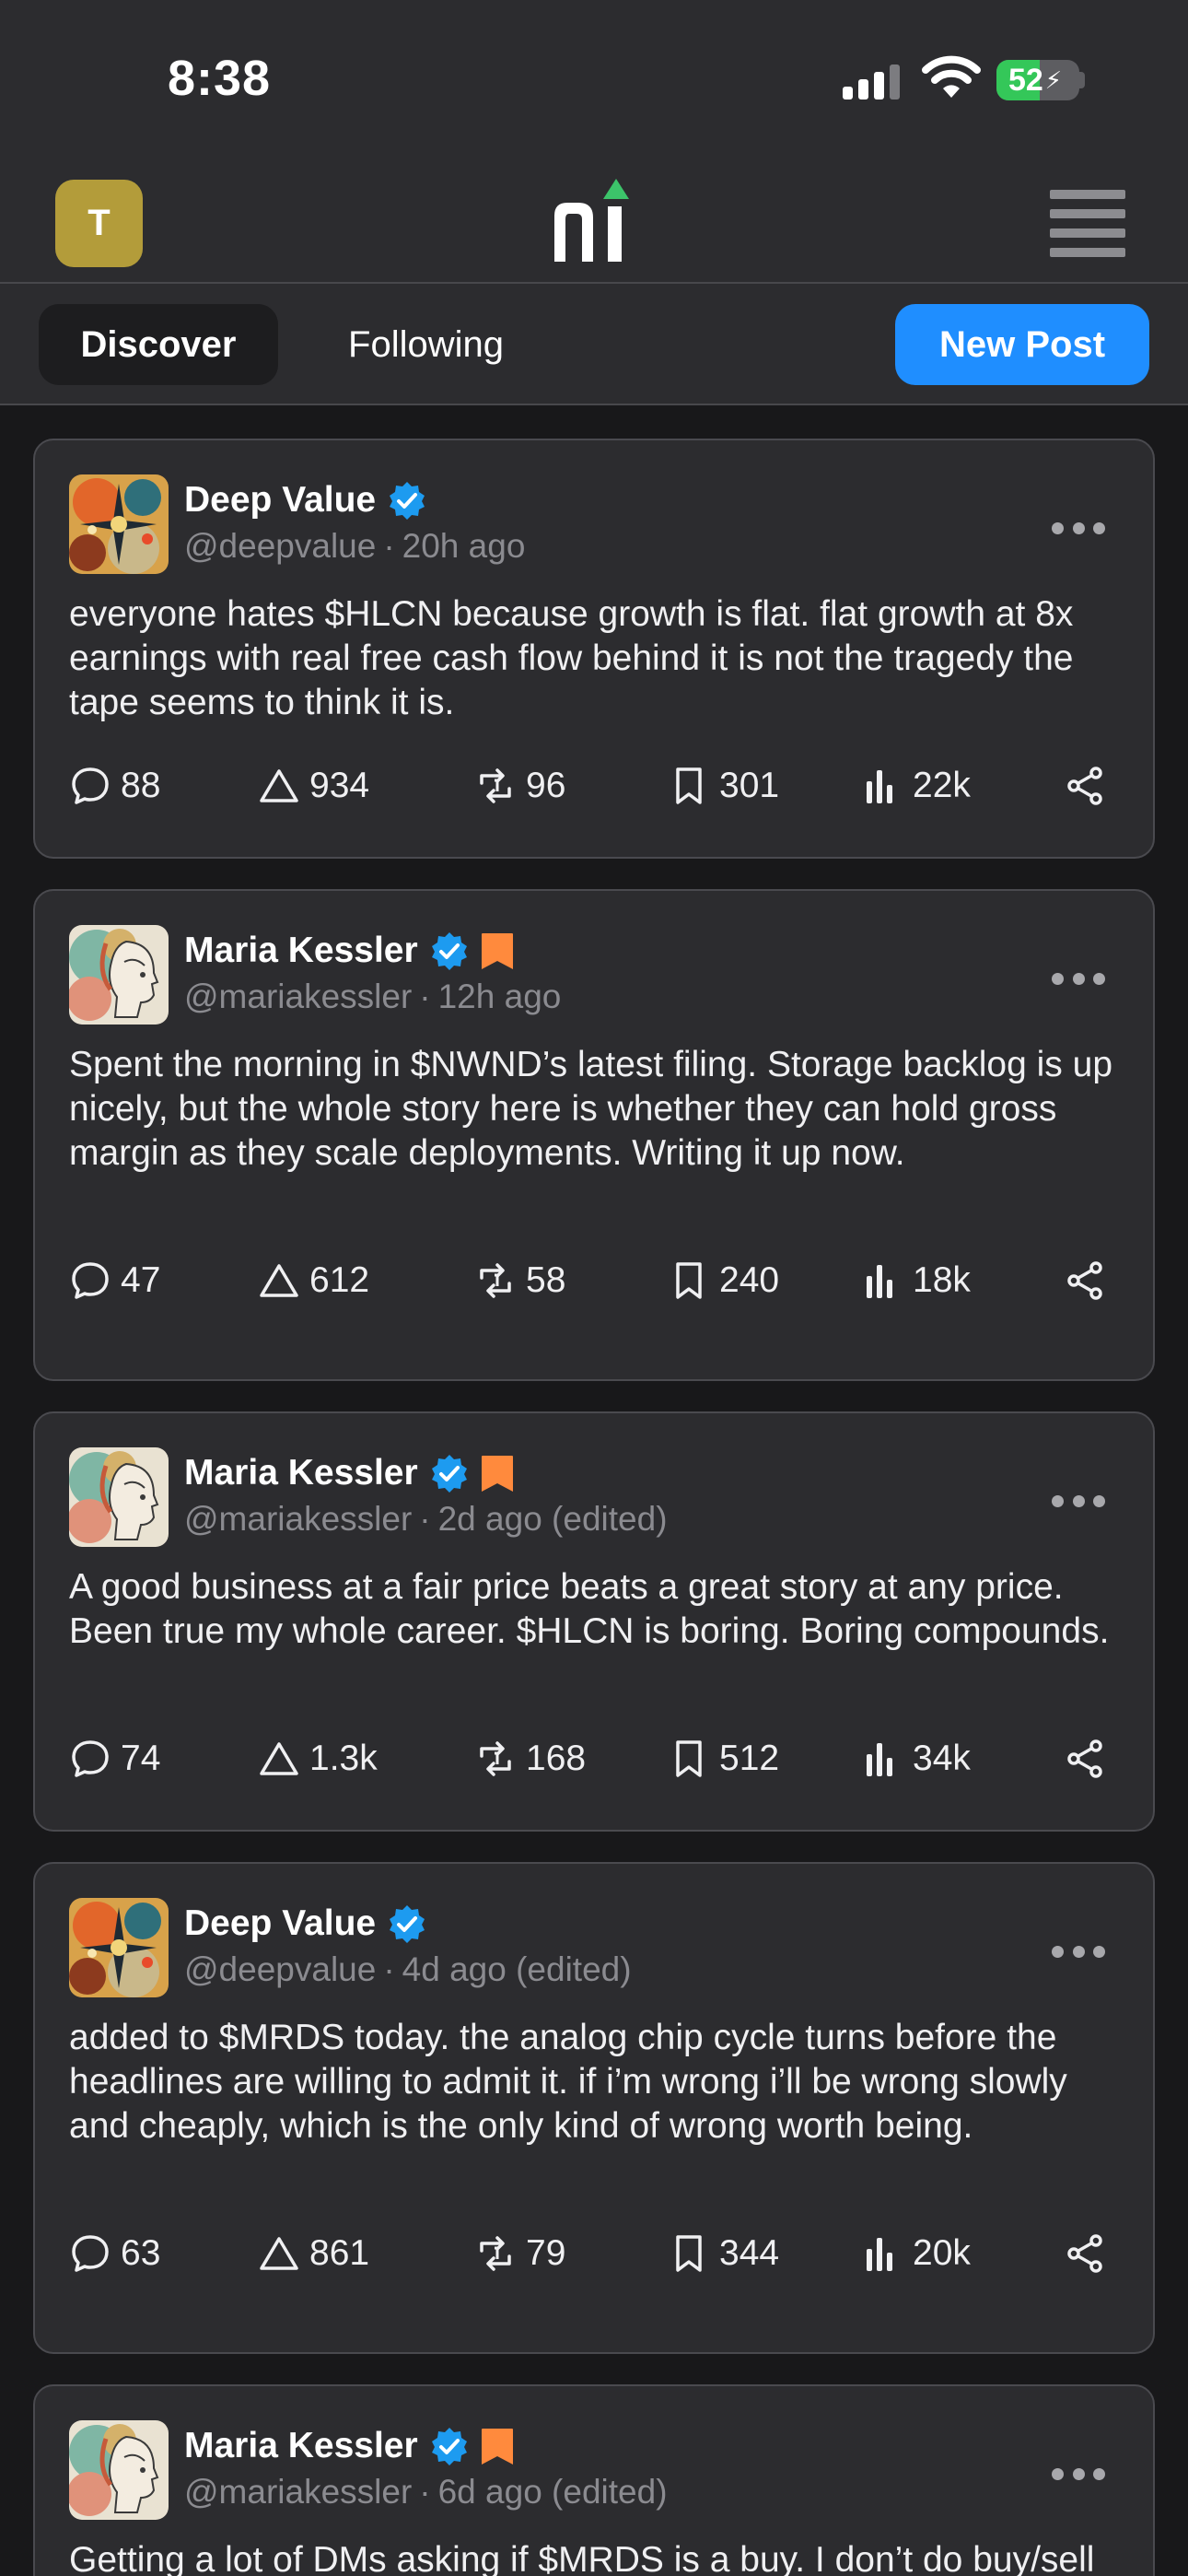  What do you see at coordinates (517, 1969) in the screenshot?
I see `post-time: 4d ago (edited)` at bounding box center [517, 1969].